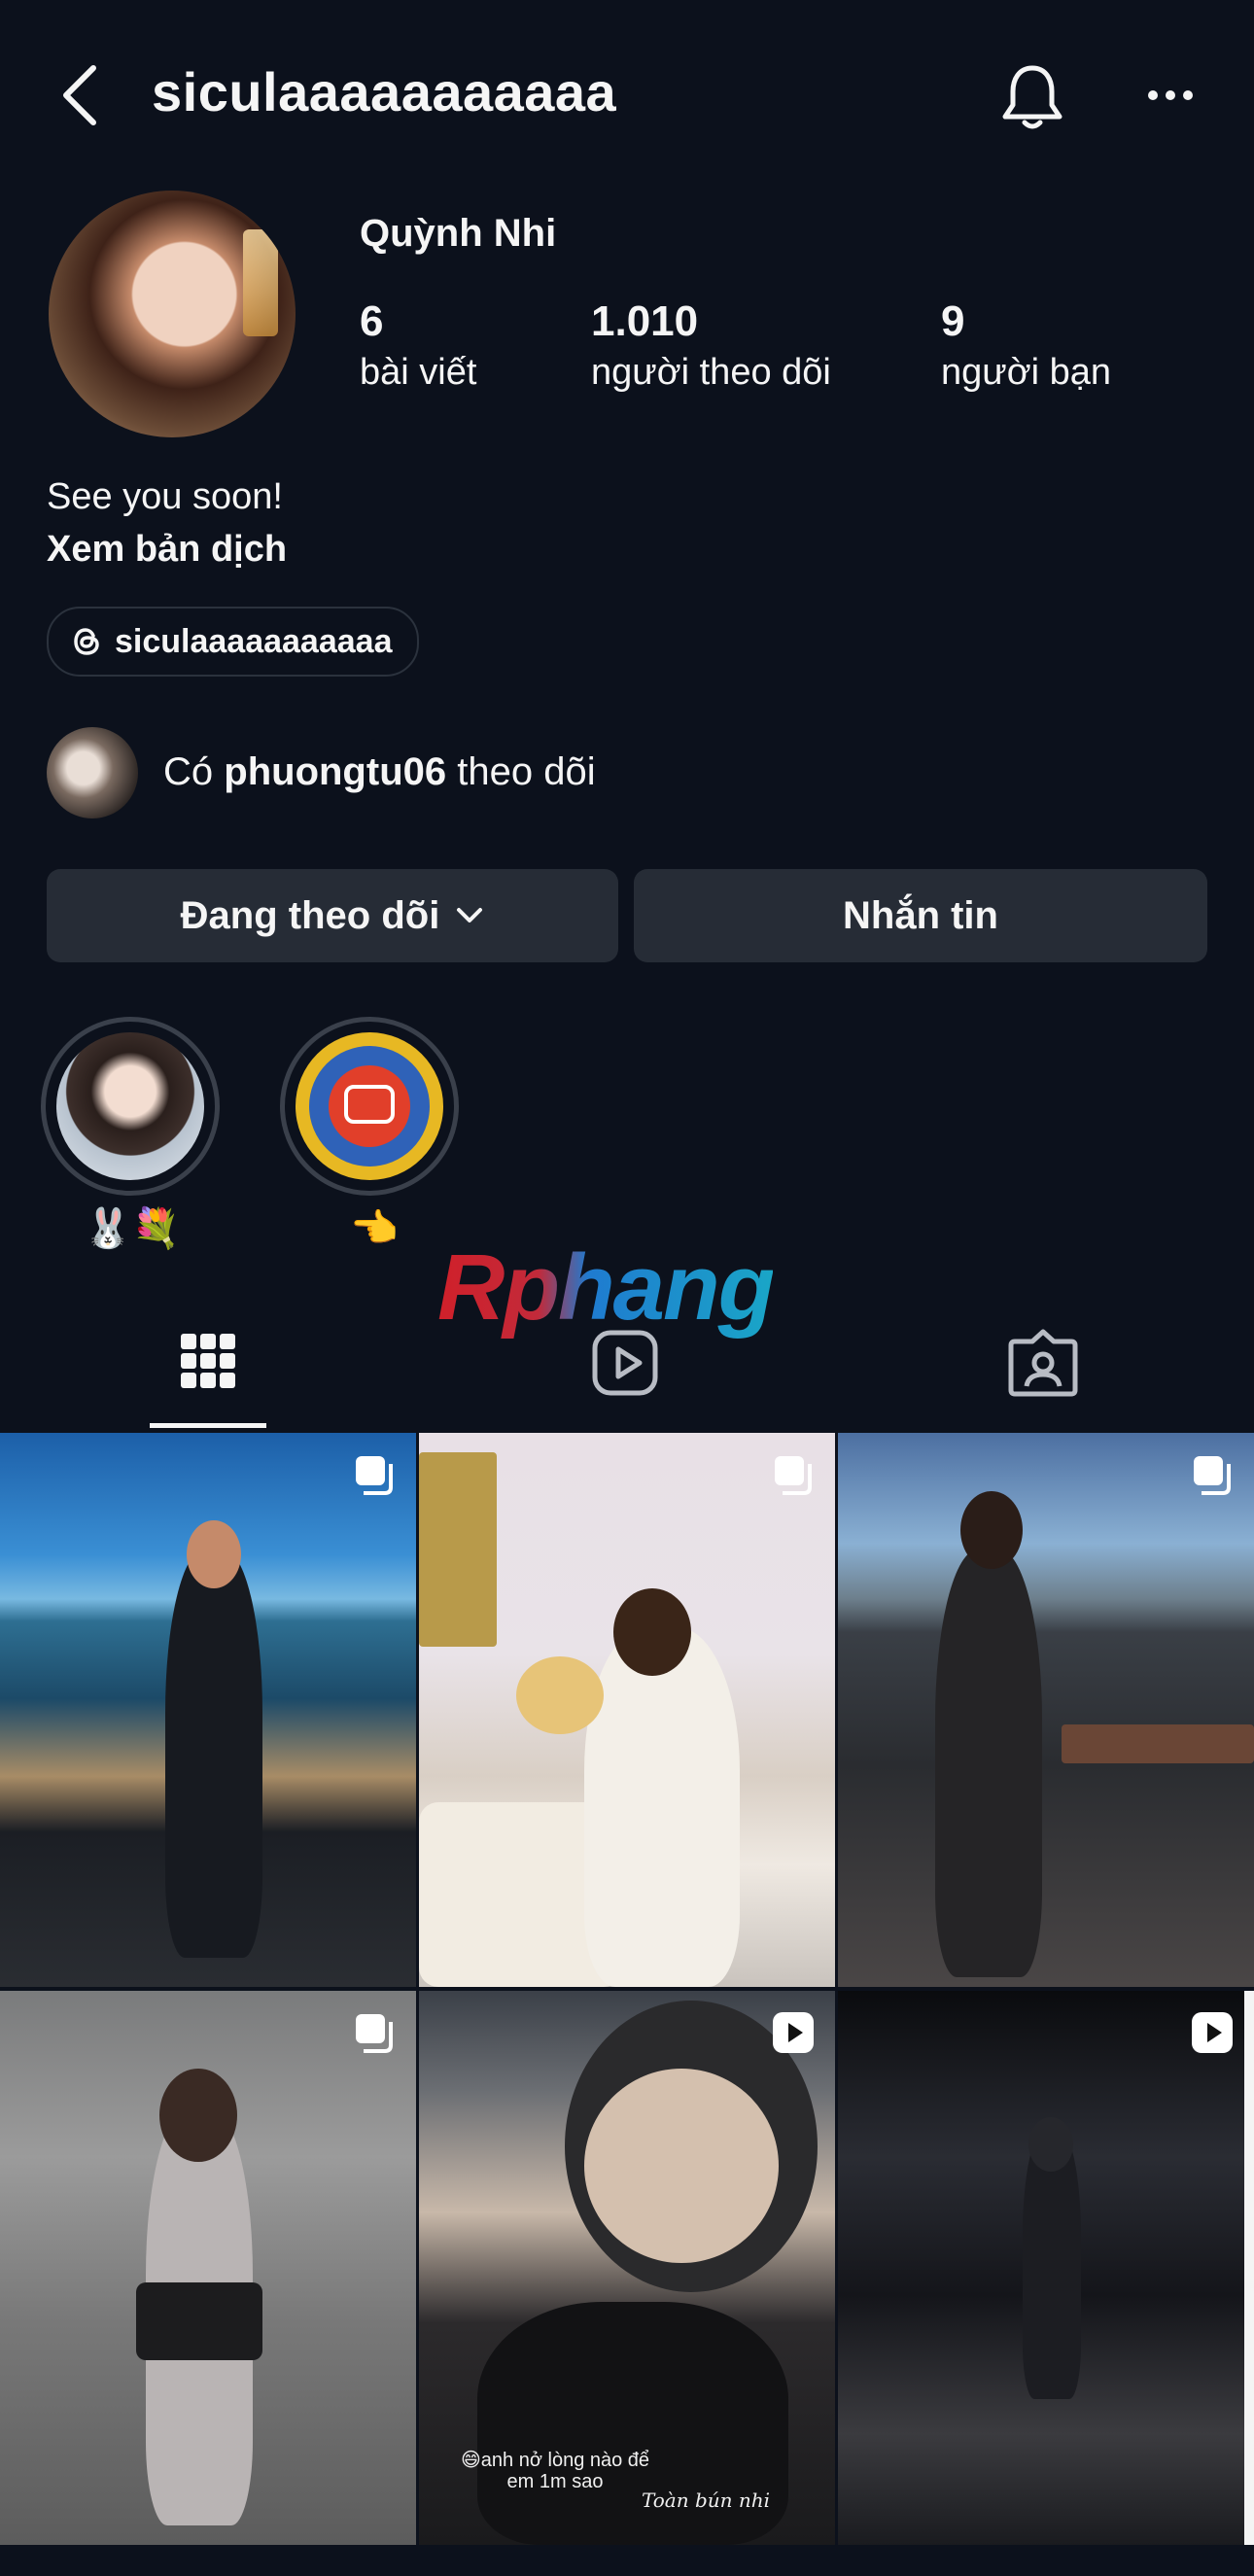  Describe the element at coordinates (625, 1363) in the screenshot. I see `reels-tab-icon` at that location.